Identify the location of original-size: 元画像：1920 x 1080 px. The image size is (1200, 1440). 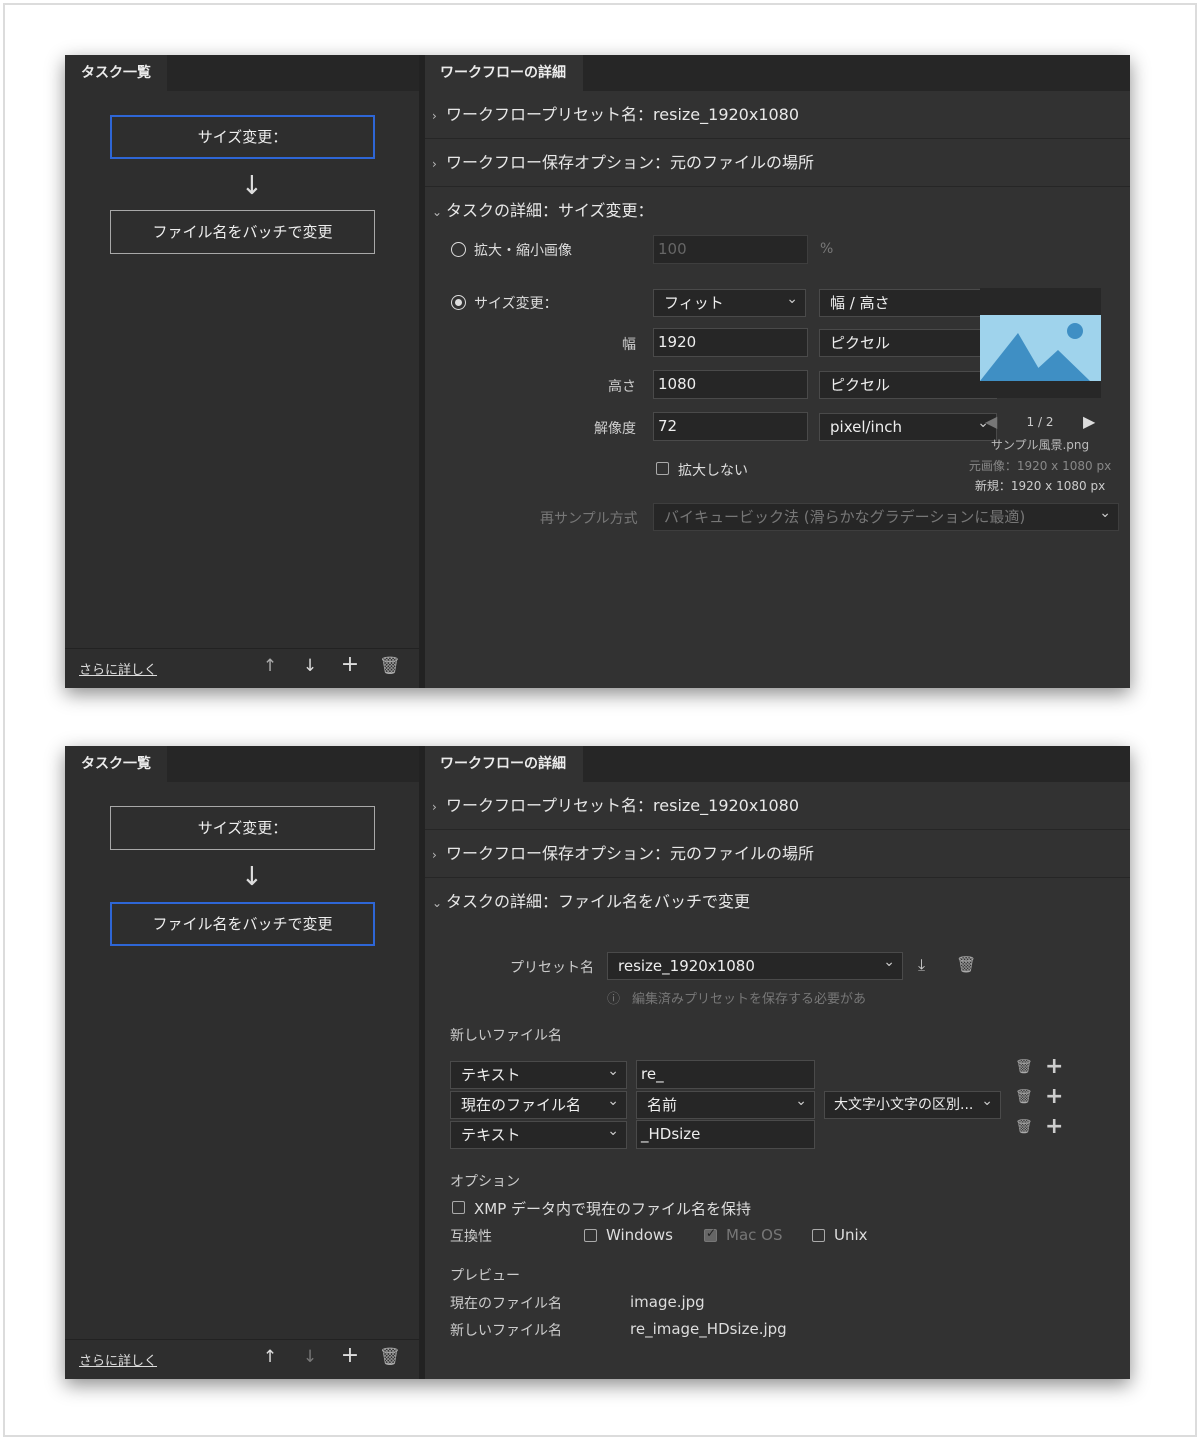
(1040, 466).